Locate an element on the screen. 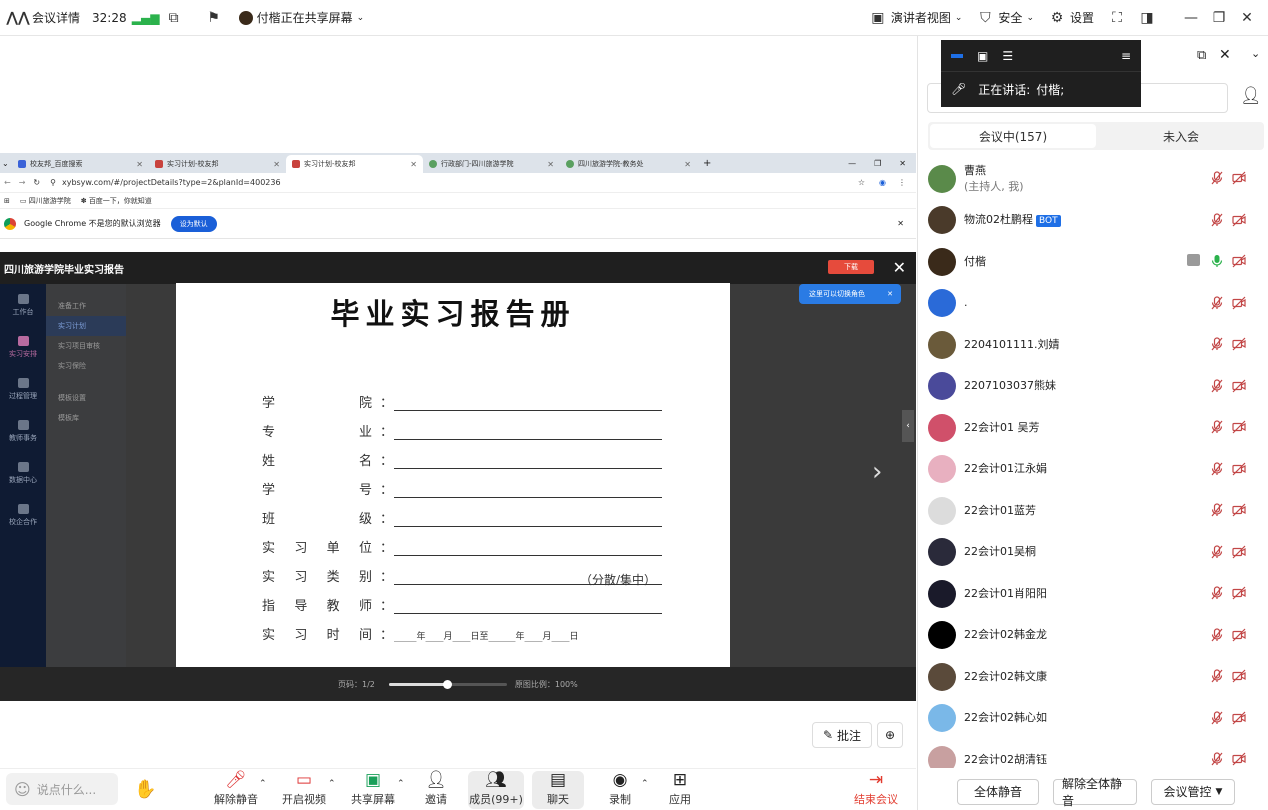  member-row: 22会计02韩金龙 is located at coordinates (1092, 636).